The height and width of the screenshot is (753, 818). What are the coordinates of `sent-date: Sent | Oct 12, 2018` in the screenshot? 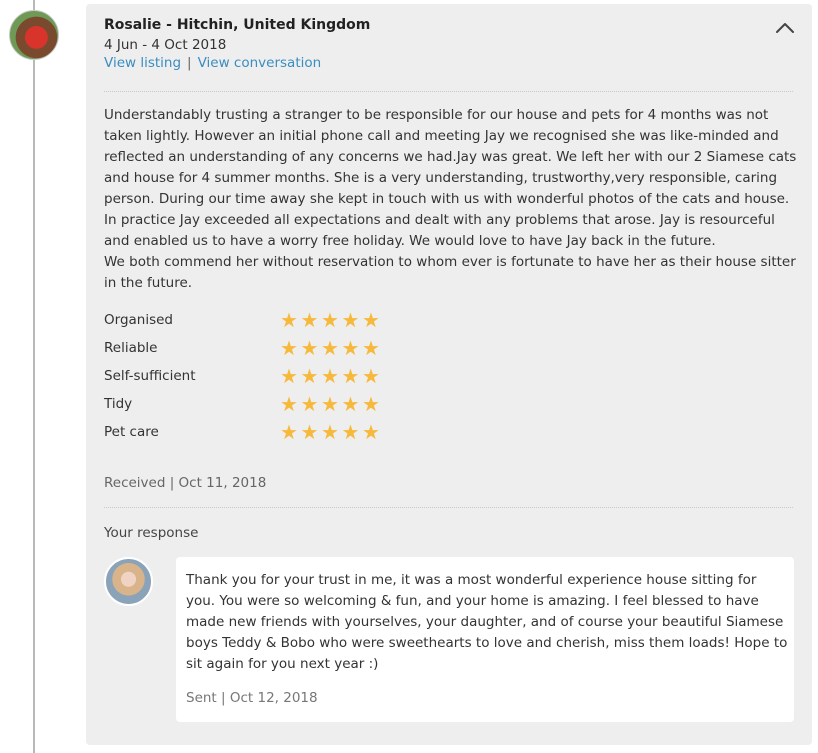 It's located at (252, 698).